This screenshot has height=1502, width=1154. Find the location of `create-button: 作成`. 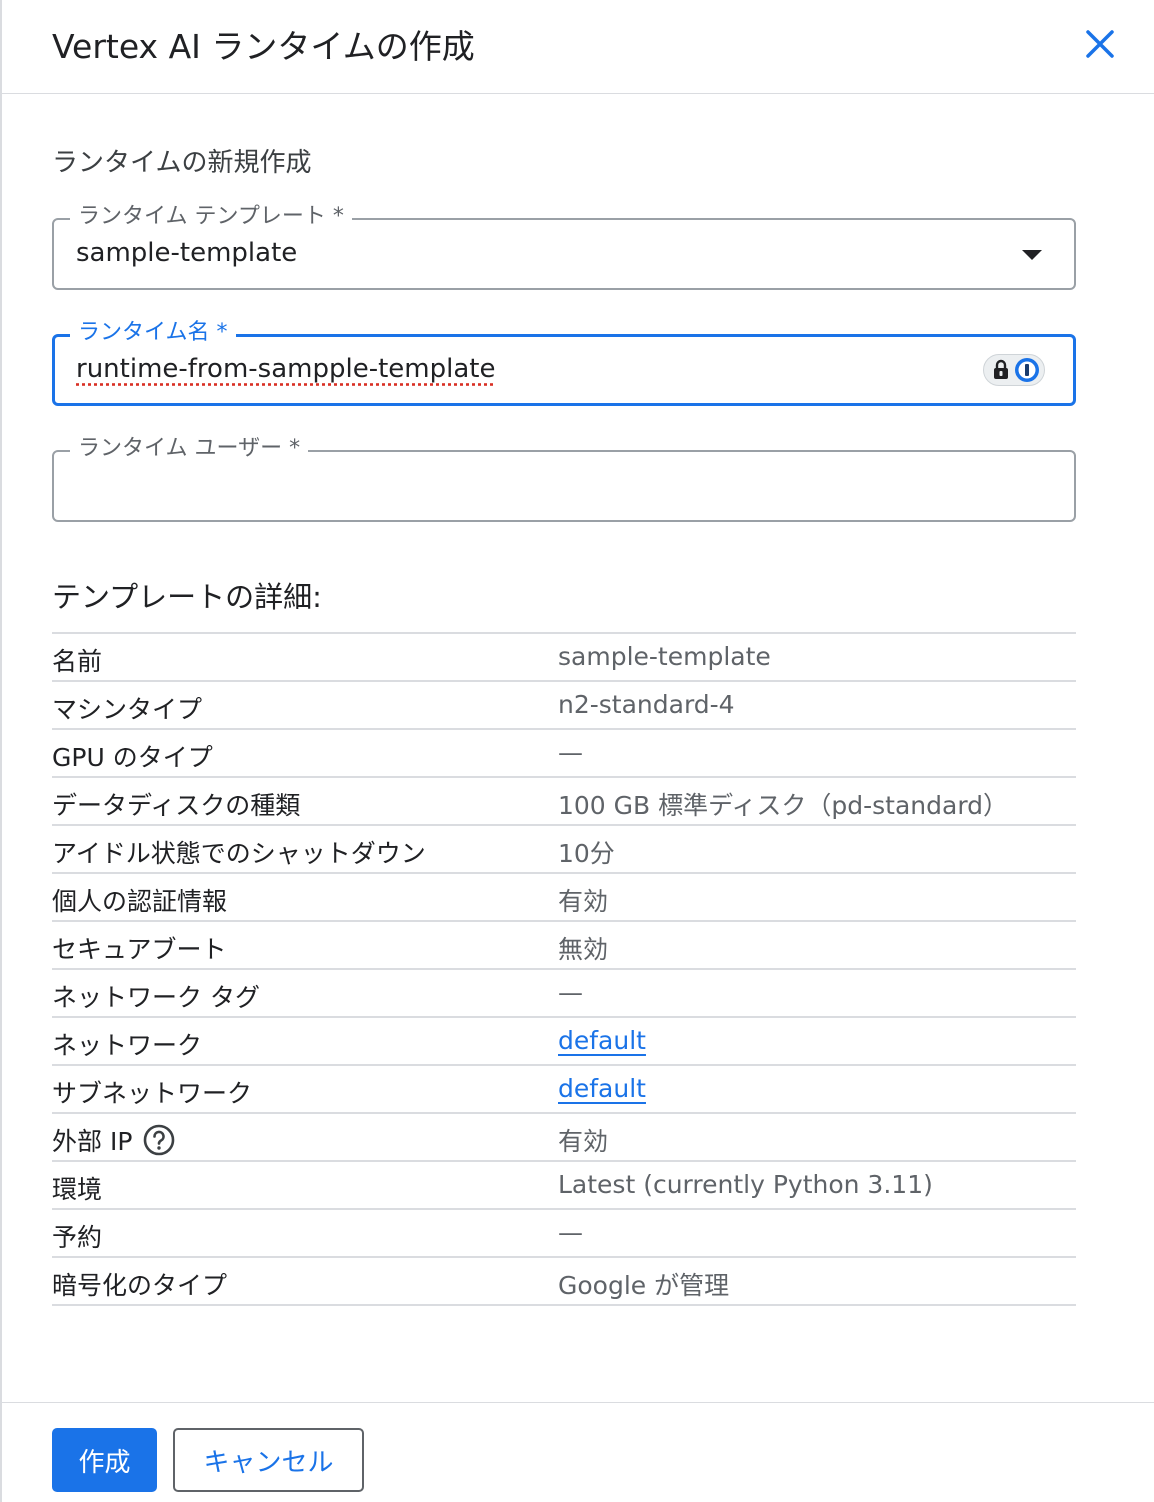

create-button: 作成 is located at coordinates (104, 1460).